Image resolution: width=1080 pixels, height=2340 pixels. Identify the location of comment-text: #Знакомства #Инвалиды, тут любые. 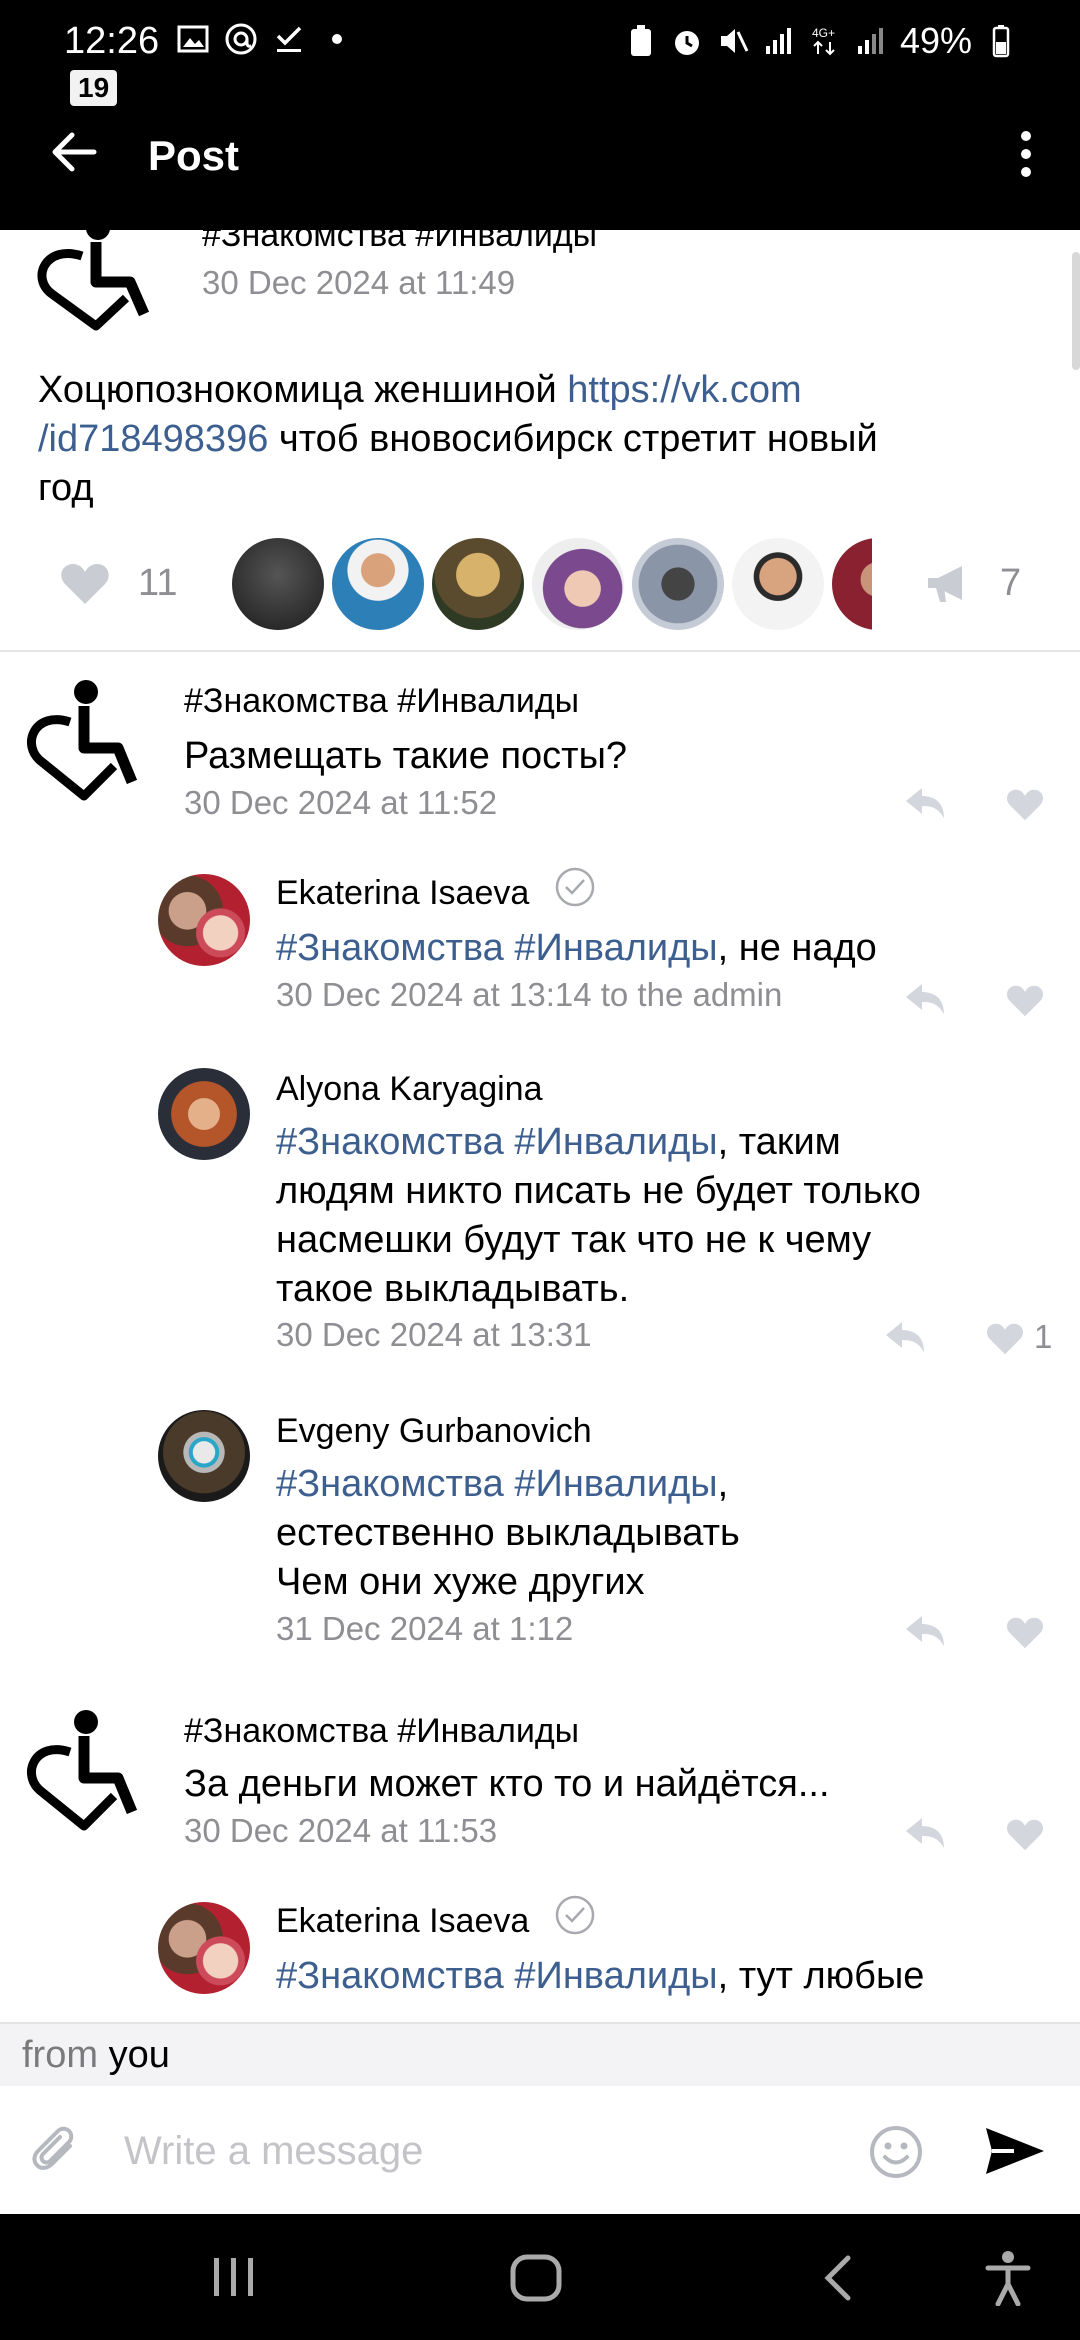
(600, 1976).